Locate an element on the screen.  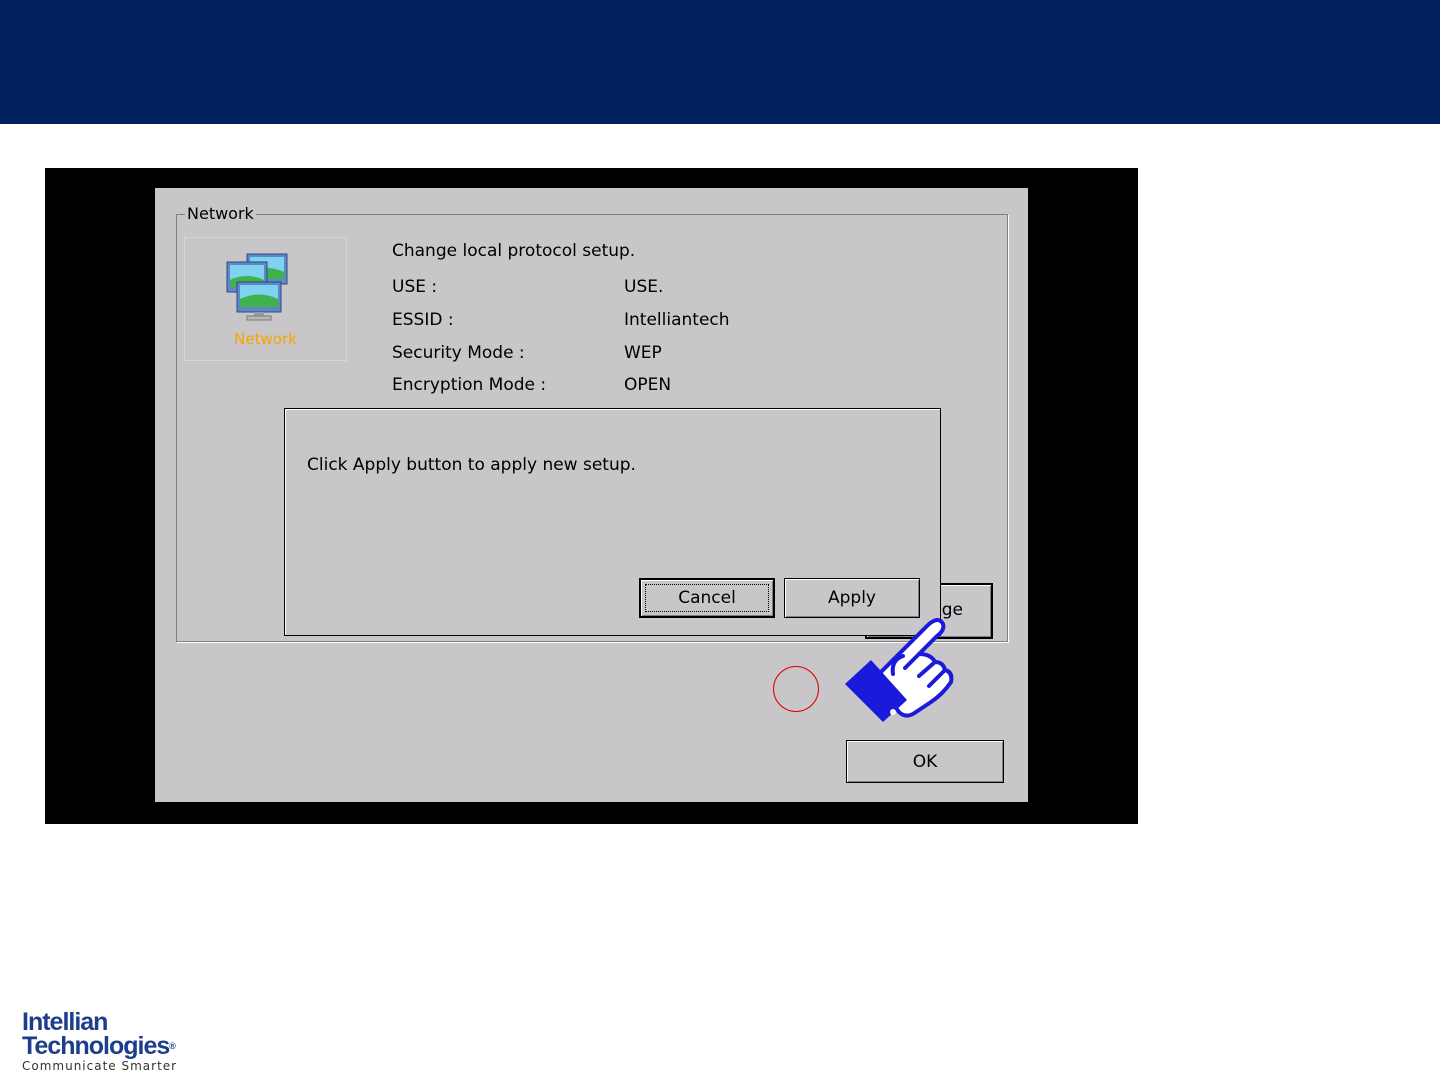
network-icon-label: Network is located at coordinates (265, 339).